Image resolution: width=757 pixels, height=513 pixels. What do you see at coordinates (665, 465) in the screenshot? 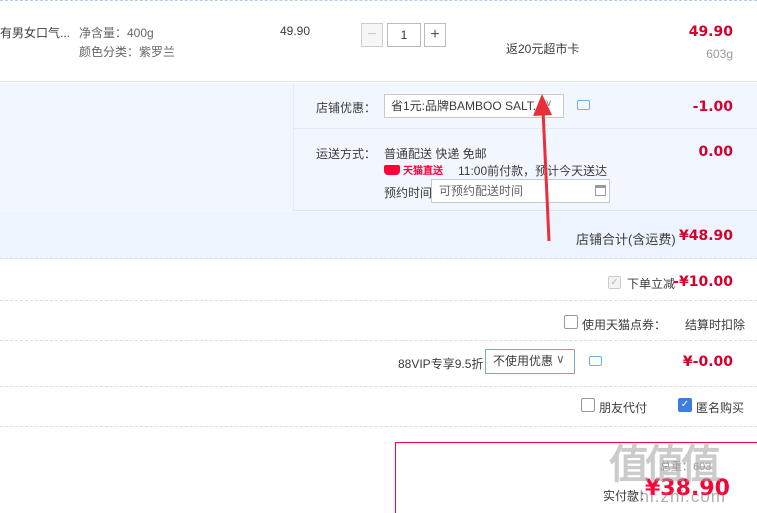
I see `watermark-logo: 值值值` at bounding box center [665, 465].